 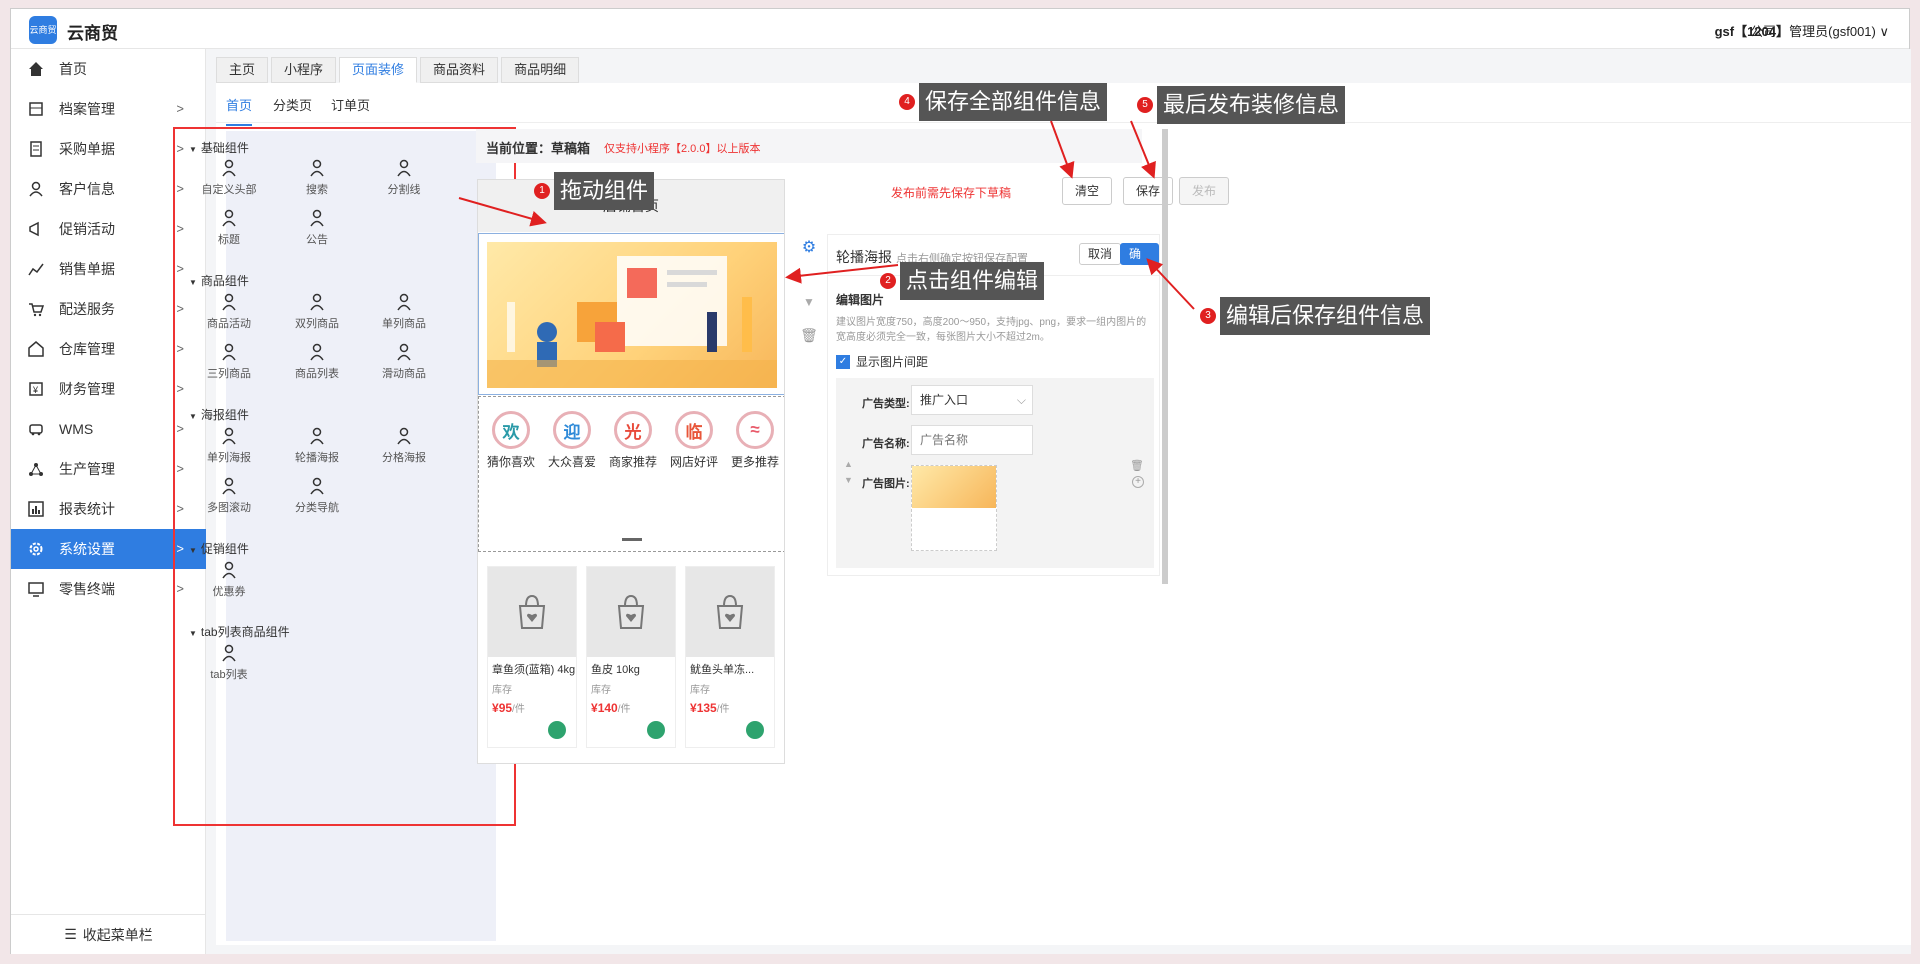 What do you see at coordinates (317, 312) in the screenshot?
I see `component-item: 双列商品` at bounding box center [317, 312].